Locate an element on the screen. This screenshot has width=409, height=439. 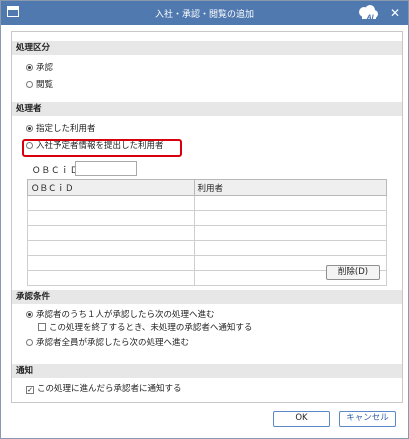
radio-submitter-user: 入社予定者情報を提出した利用者 is located at coordinates (95, 146).